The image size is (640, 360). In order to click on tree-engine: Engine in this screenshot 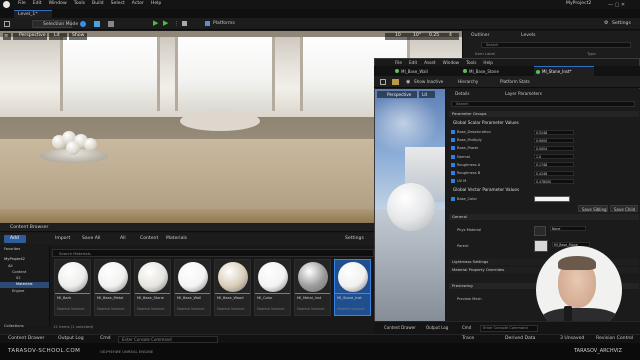, I will do `click(18, 291)`.